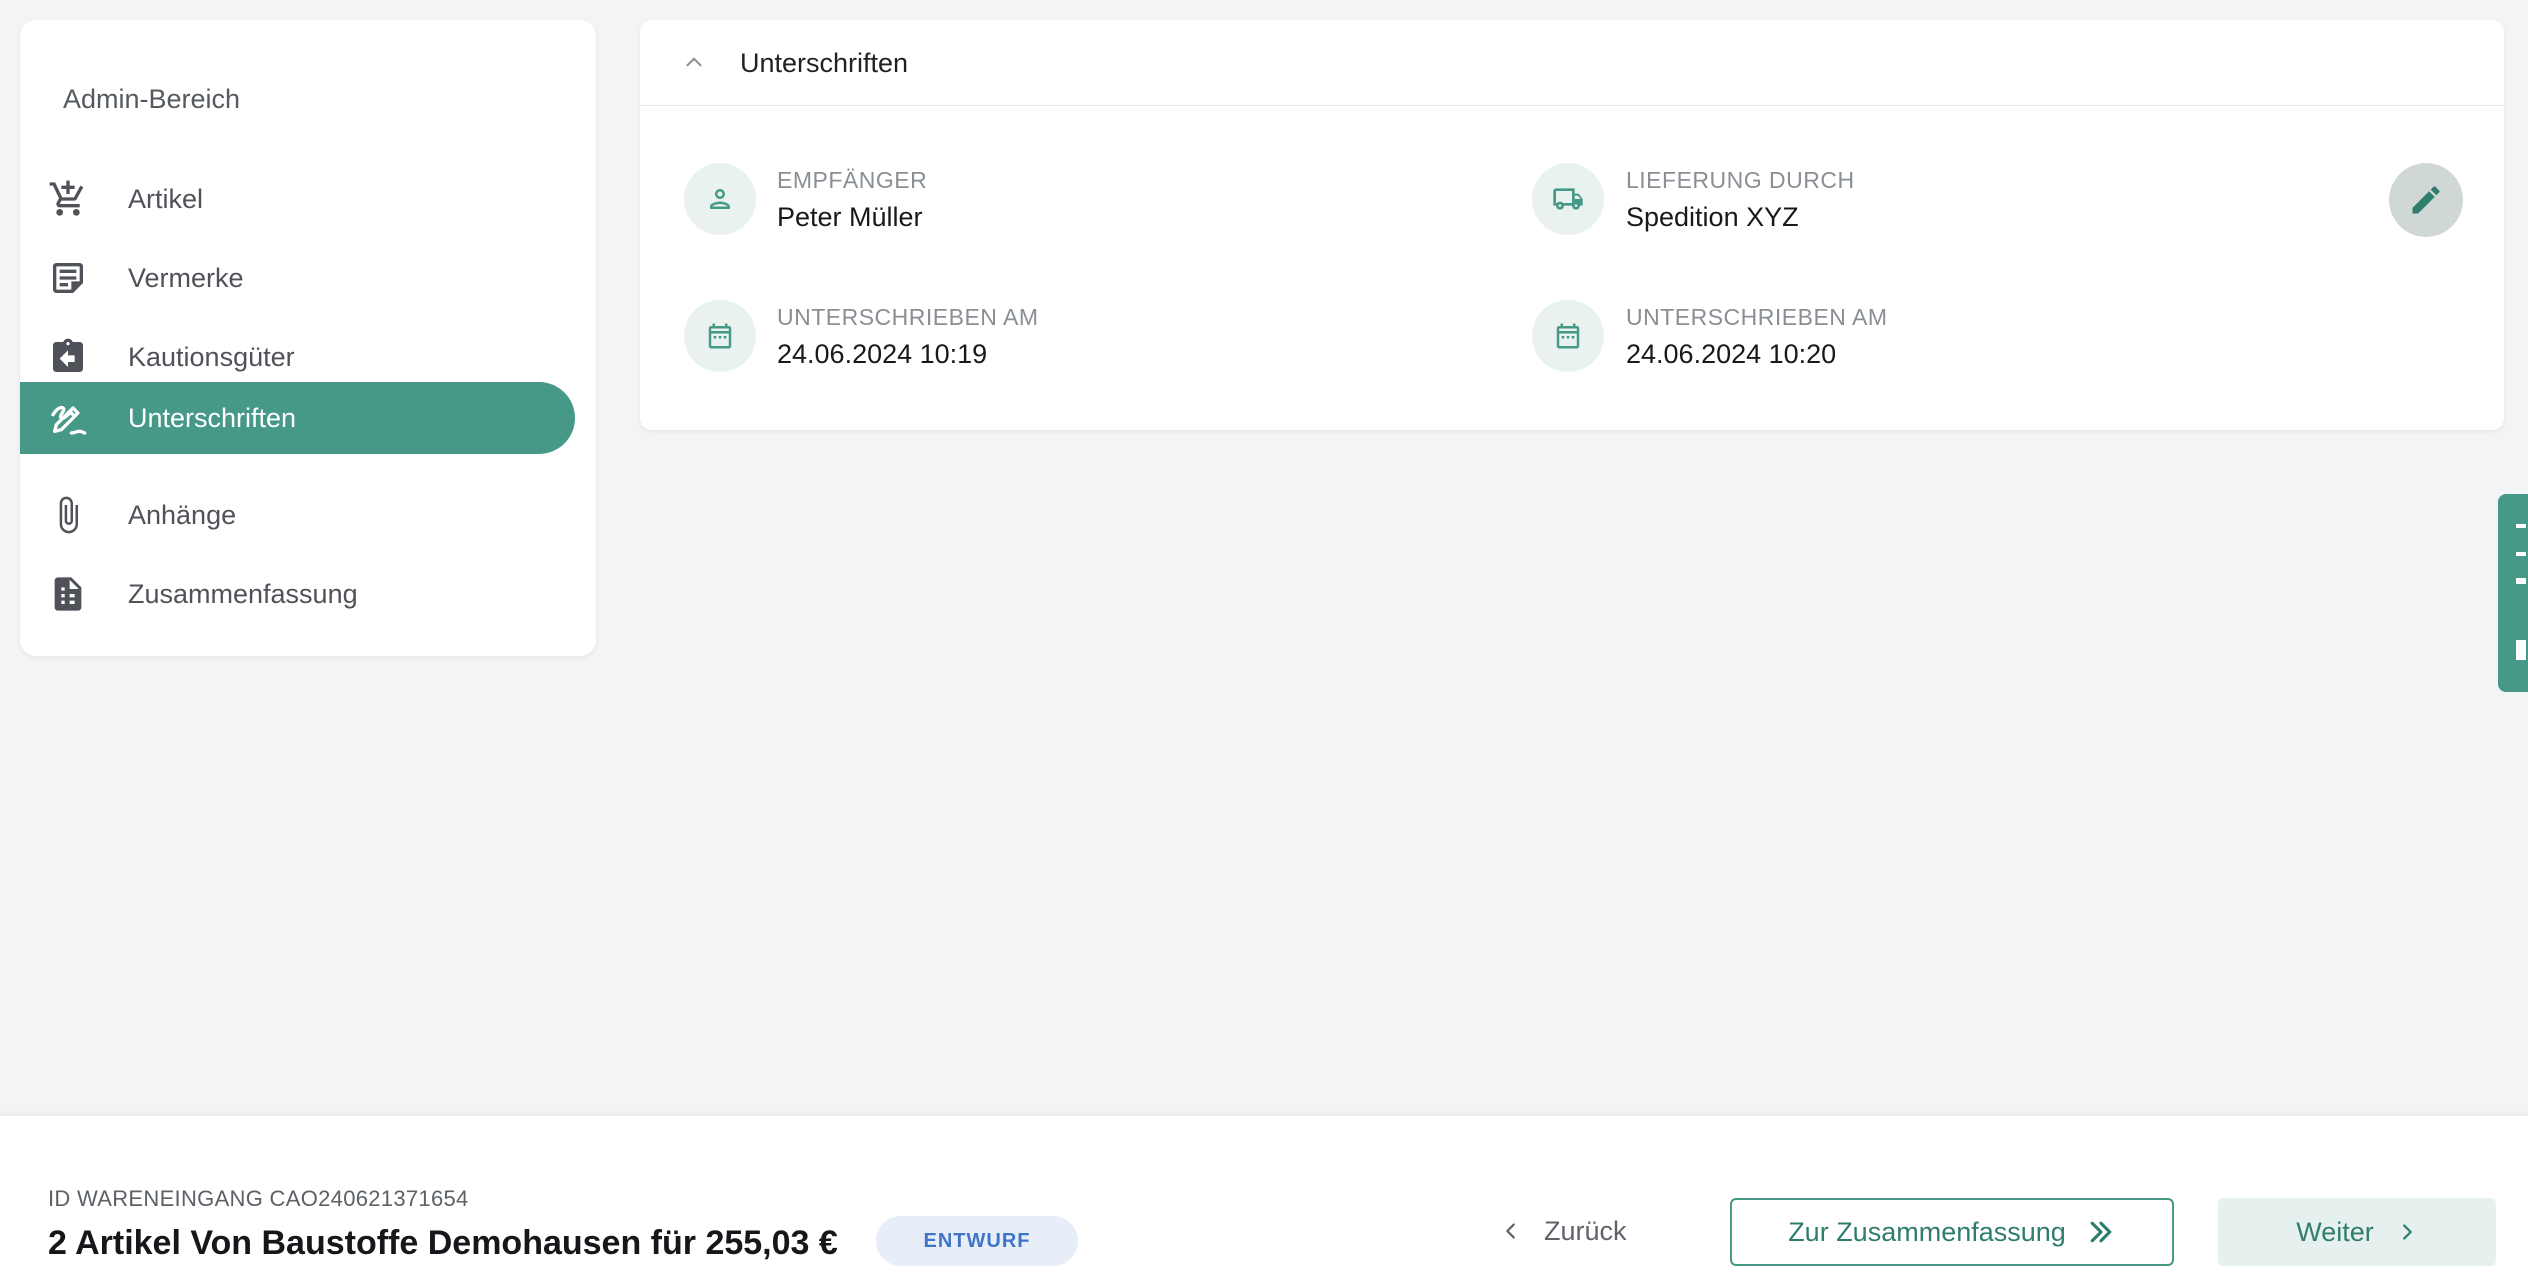 The image size is (2528, 1288). I want to click on side-panel-tab, so click(2513, 593).